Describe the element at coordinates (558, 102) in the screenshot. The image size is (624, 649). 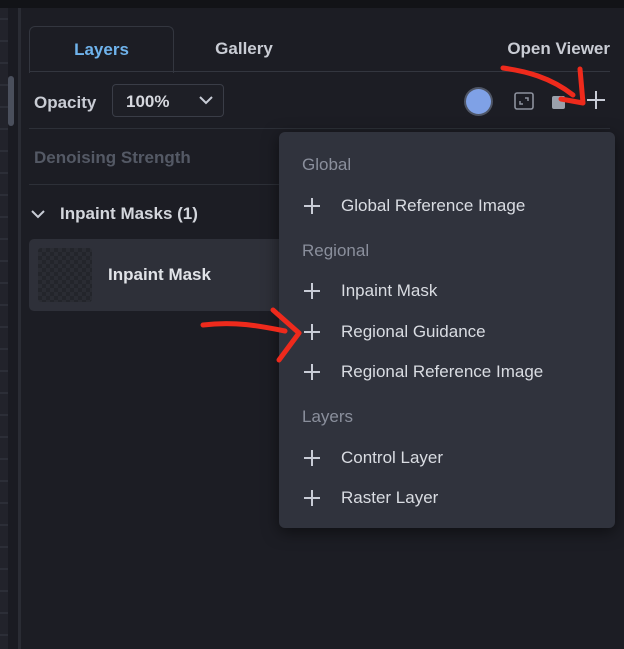
I see `square-icon` at that location.